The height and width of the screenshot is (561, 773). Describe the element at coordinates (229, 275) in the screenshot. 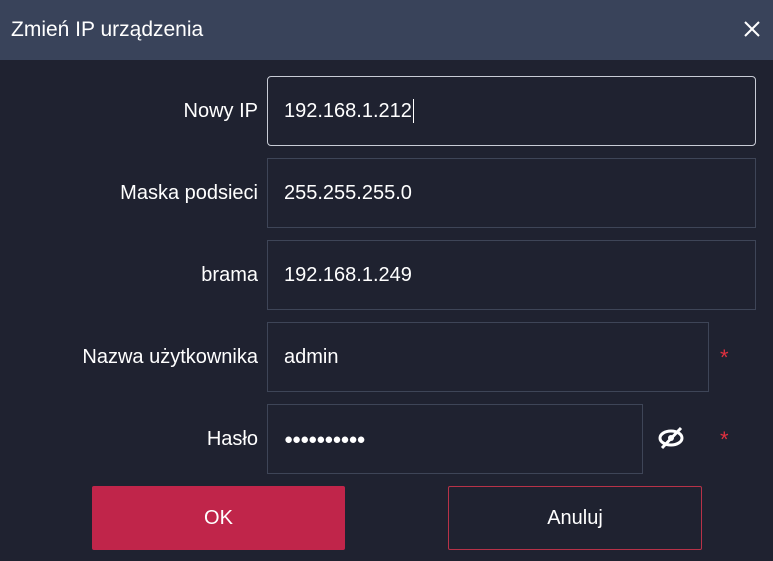

I see `gateway-label: brama` at that location.